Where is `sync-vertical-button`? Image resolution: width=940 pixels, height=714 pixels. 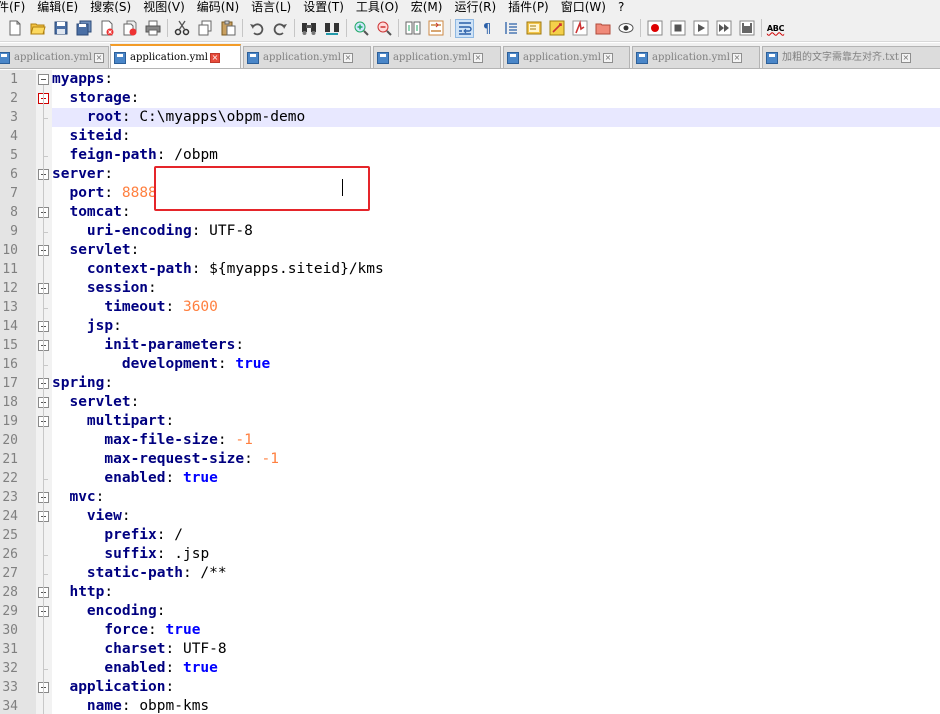
sync-vertical-button is located at coordinates (412, 28).